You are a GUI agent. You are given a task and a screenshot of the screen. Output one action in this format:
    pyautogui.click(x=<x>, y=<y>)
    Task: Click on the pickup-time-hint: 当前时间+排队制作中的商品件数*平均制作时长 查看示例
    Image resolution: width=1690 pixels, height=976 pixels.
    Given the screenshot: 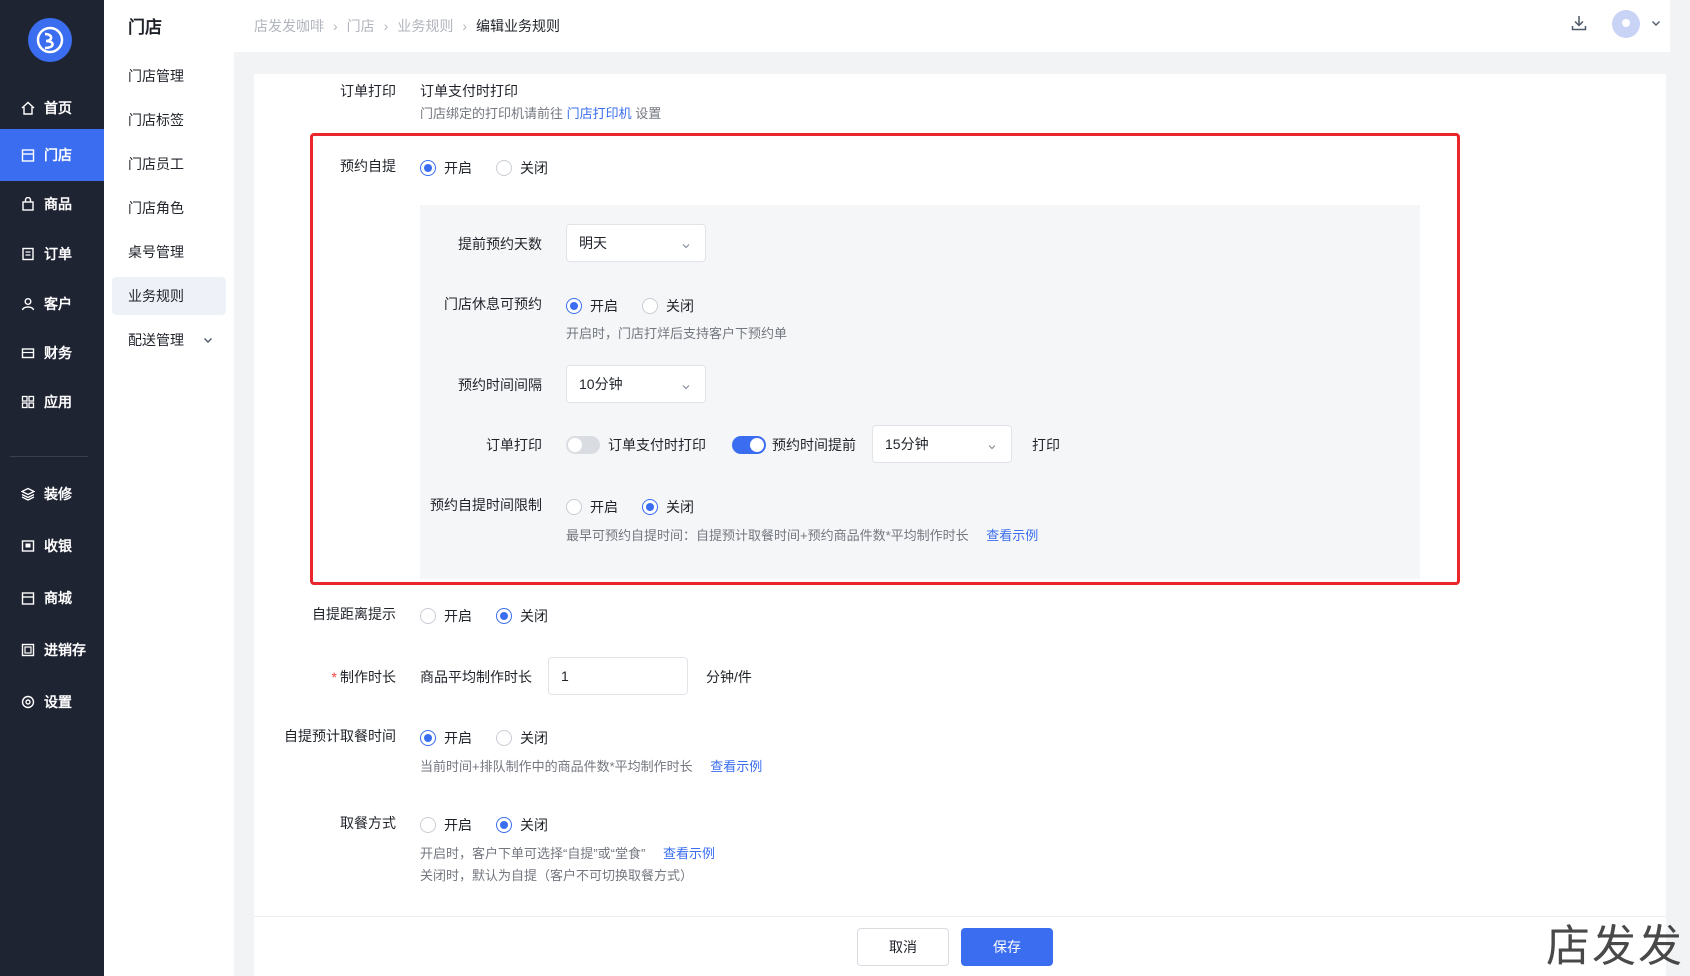 What is the action you would take?
    pyautogui.click(x=591, y=765)
    